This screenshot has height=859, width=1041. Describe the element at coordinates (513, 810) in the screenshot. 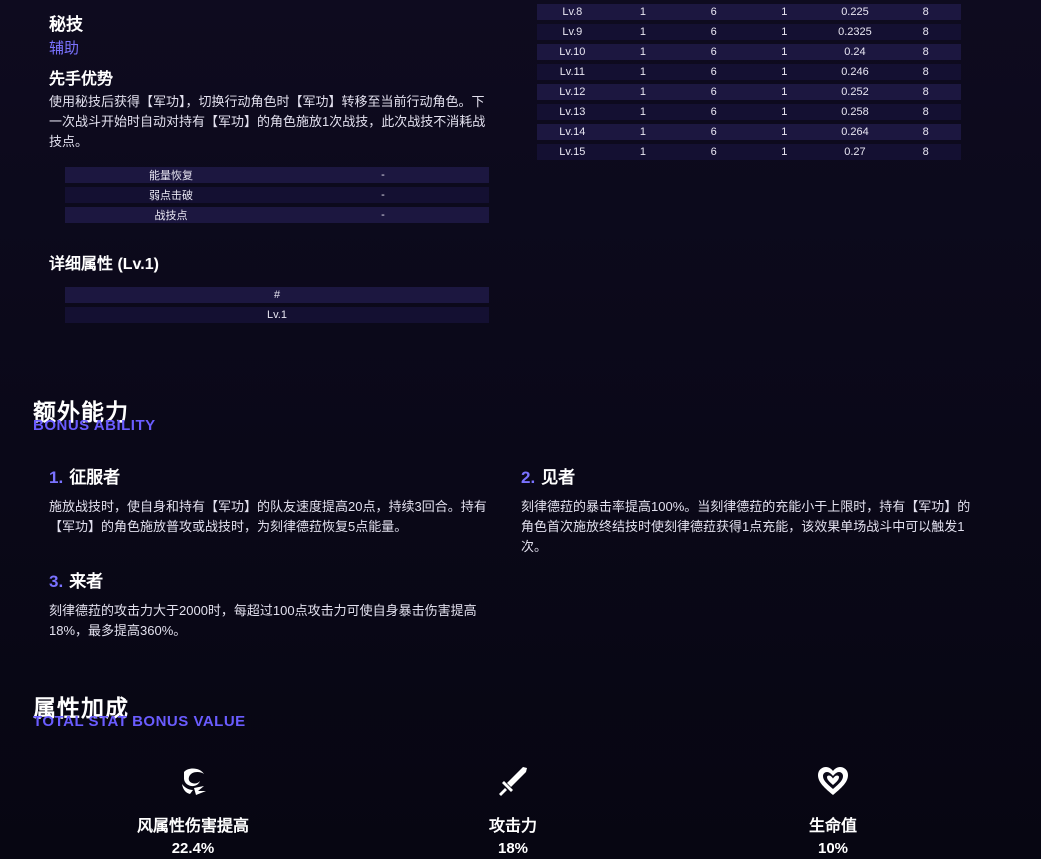

I see `stat-bonus-attack: 攻击力 18%` at that location.